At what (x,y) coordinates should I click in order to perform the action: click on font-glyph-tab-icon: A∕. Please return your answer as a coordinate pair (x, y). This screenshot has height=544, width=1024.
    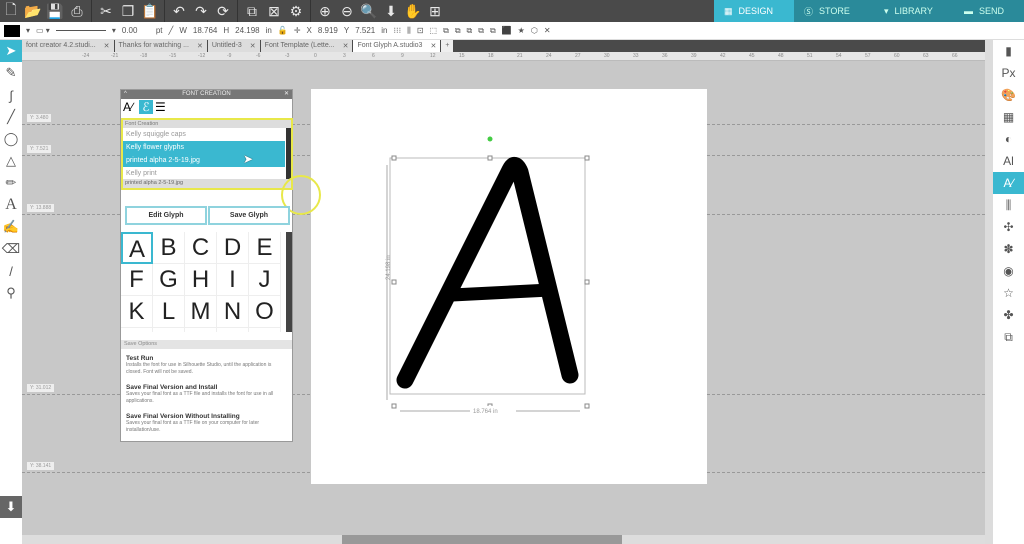
    Looking at the image, I should click on (130, 107).